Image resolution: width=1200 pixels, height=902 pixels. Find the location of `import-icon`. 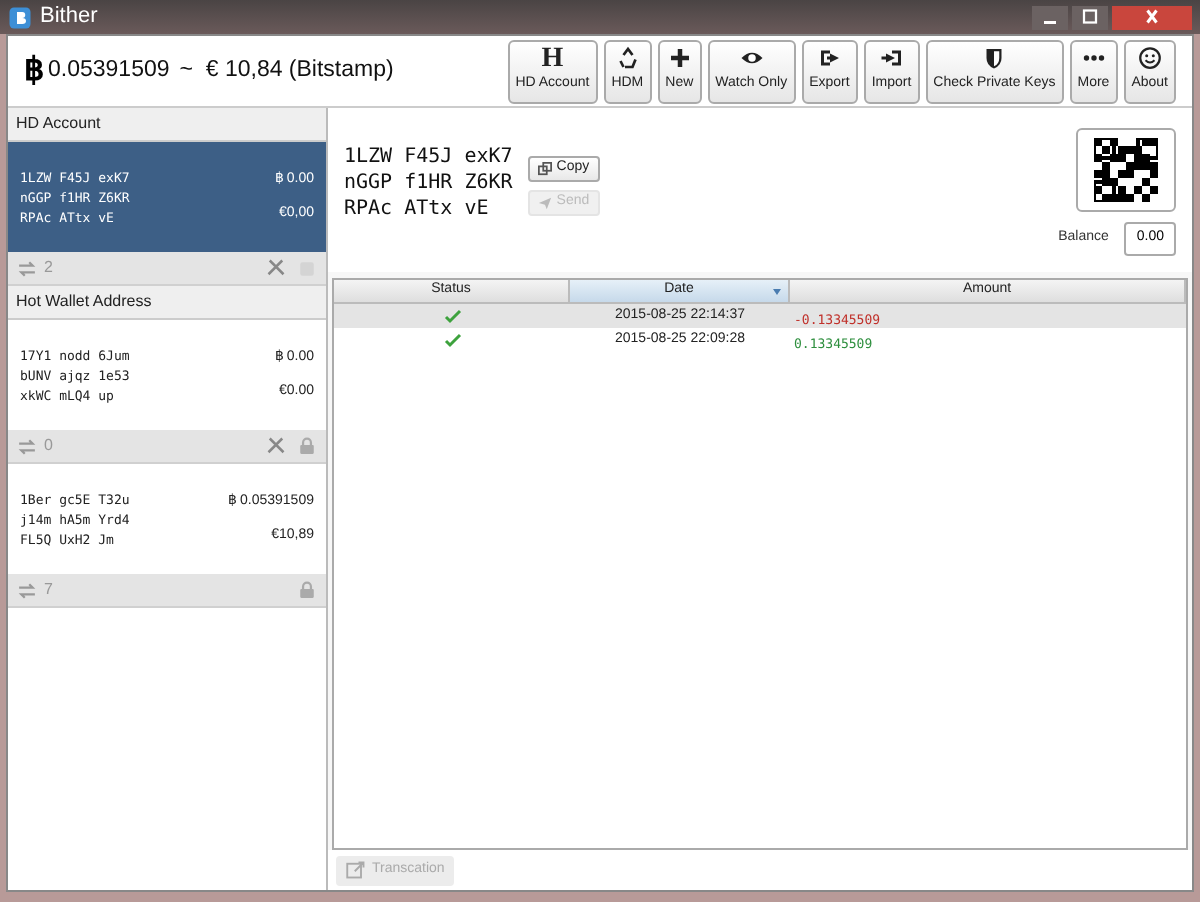

import-icon is located at coordinates (891, 58).